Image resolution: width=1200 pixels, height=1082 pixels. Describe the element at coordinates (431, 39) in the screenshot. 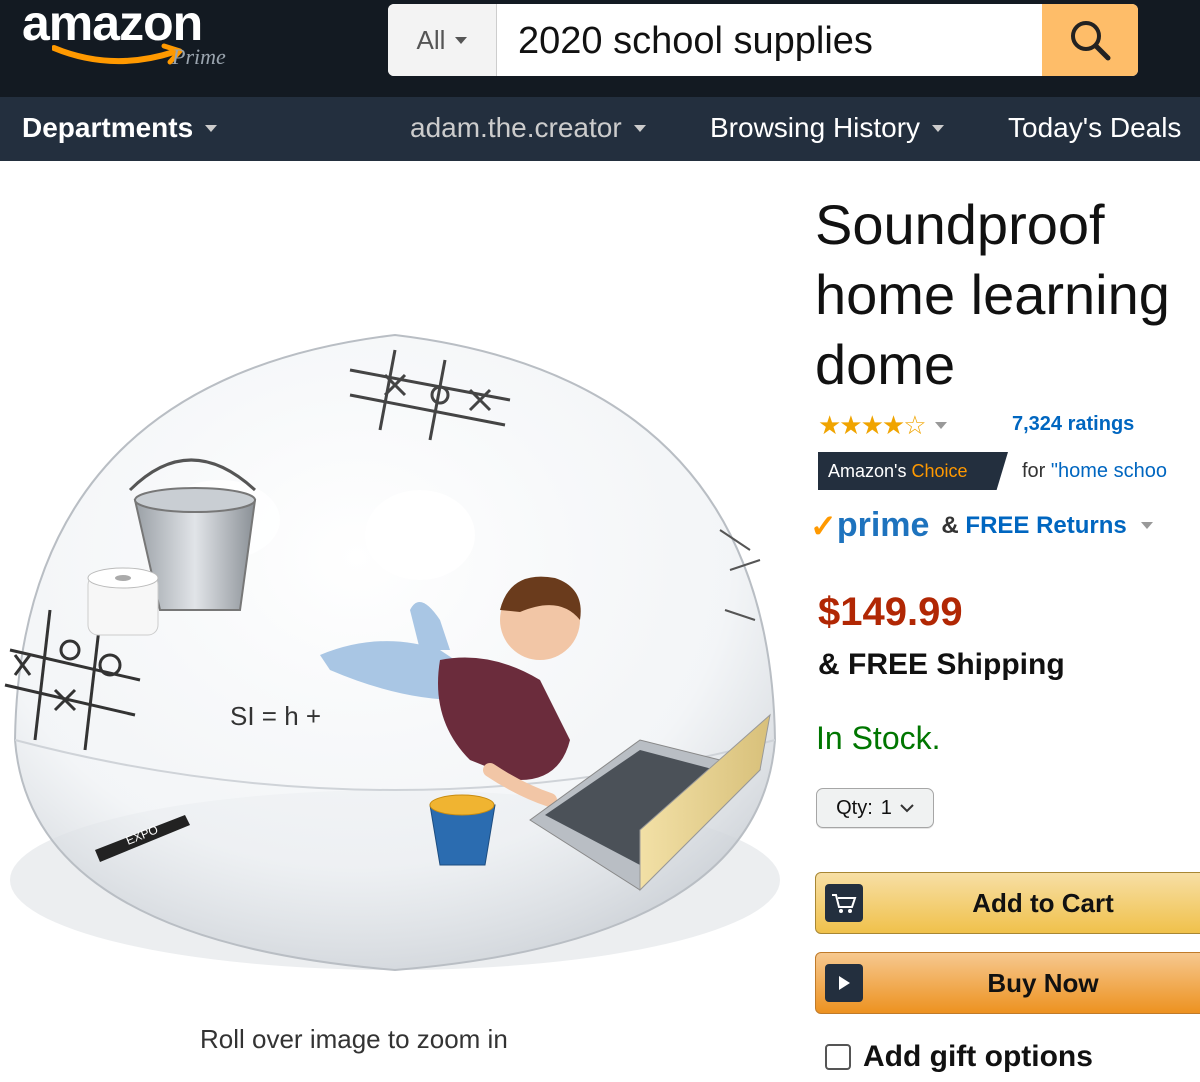

I see `search-category-label: All` at that location.